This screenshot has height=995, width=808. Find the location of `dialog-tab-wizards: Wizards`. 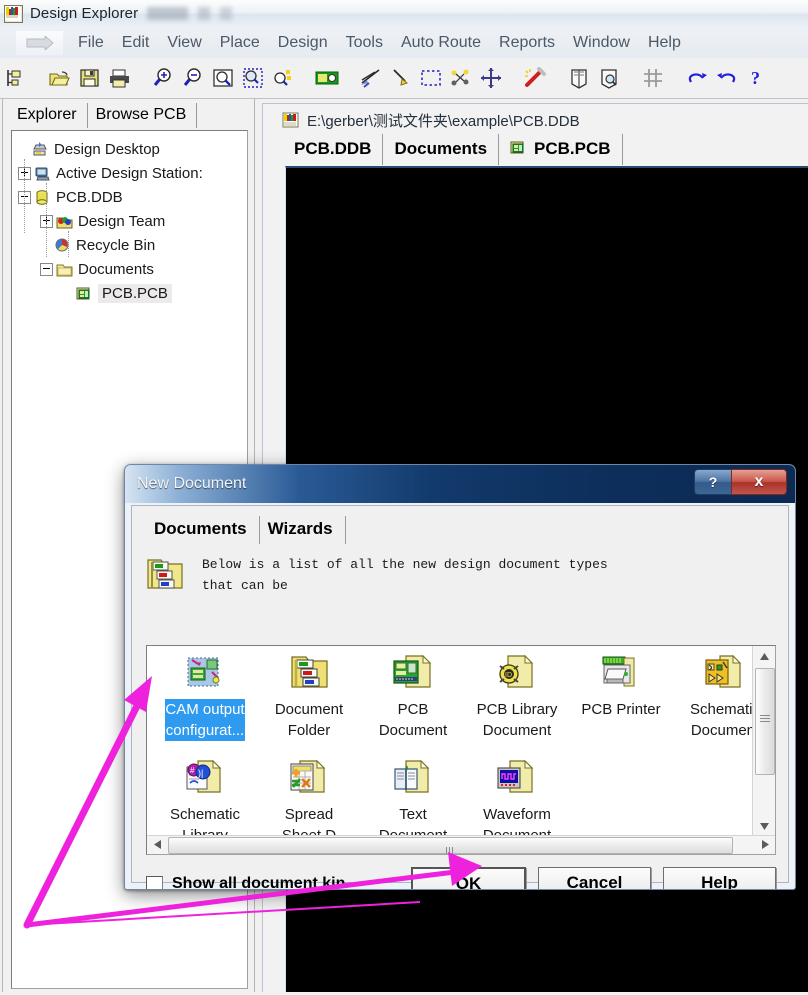

dialog-tab-wizards: Wizards is located at coordinates (303, 530).